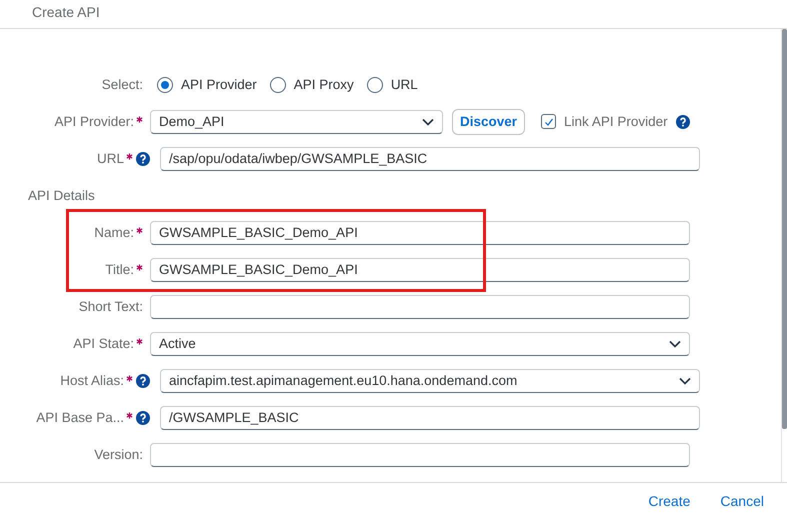  Describe the element at coordinates (92, 380) in the screenshot. I see `field-label: Host Alias:` at that location.